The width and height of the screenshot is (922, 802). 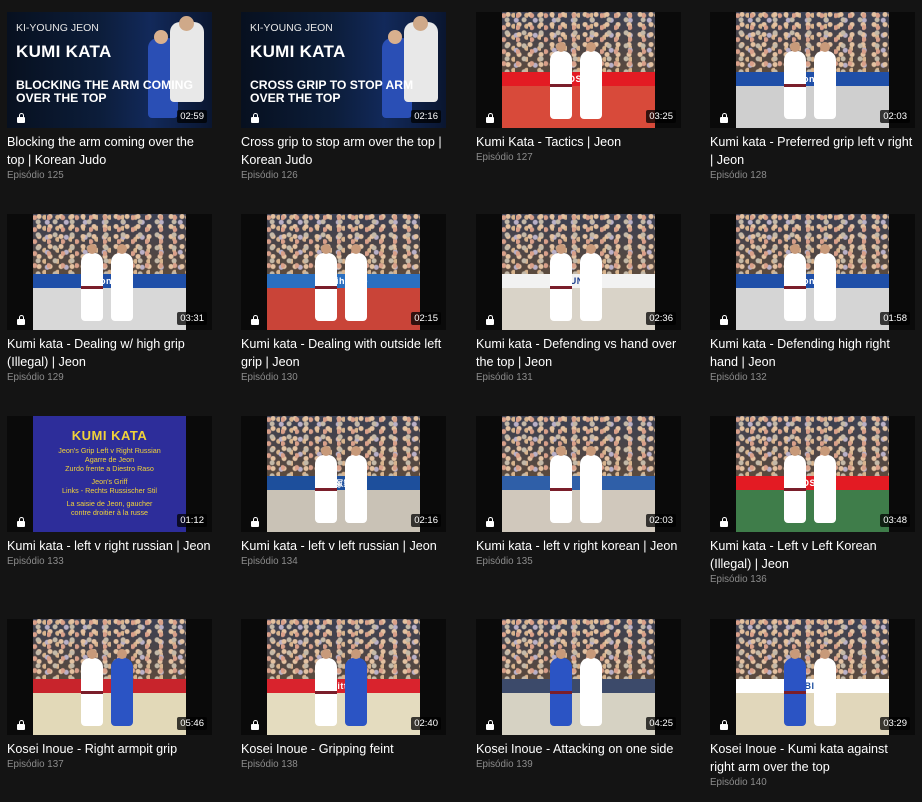 What do you see at coordinates (504, 561) in the screenshot?
I see `episode-number: Episódio 135` at bounding box center [504, 561].